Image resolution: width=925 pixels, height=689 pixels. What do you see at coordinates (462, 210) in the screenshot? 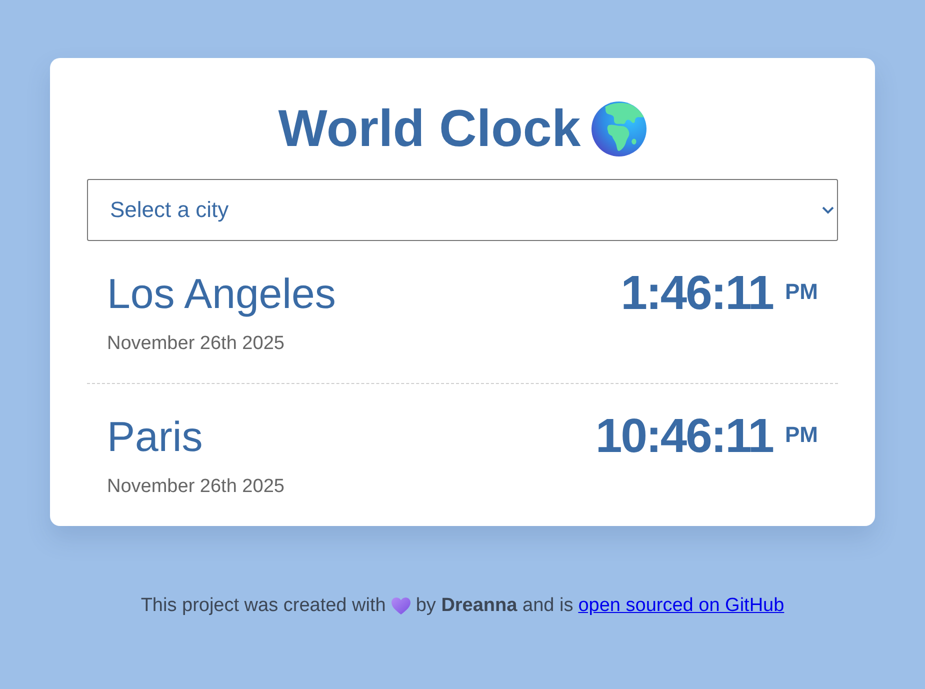
I see `city-select: Select a city` at bounding box center [462, 210].